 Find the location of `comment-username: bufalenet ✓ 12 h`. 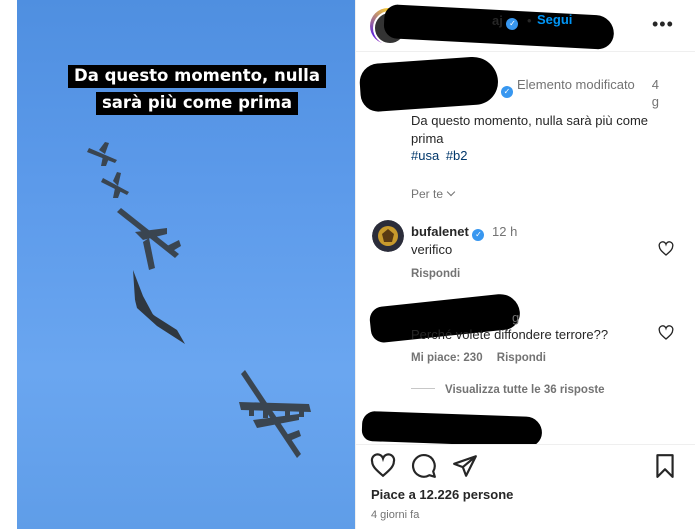

comment-username: bufalenet ✓ 12 h is located at coordinates (464, 232).